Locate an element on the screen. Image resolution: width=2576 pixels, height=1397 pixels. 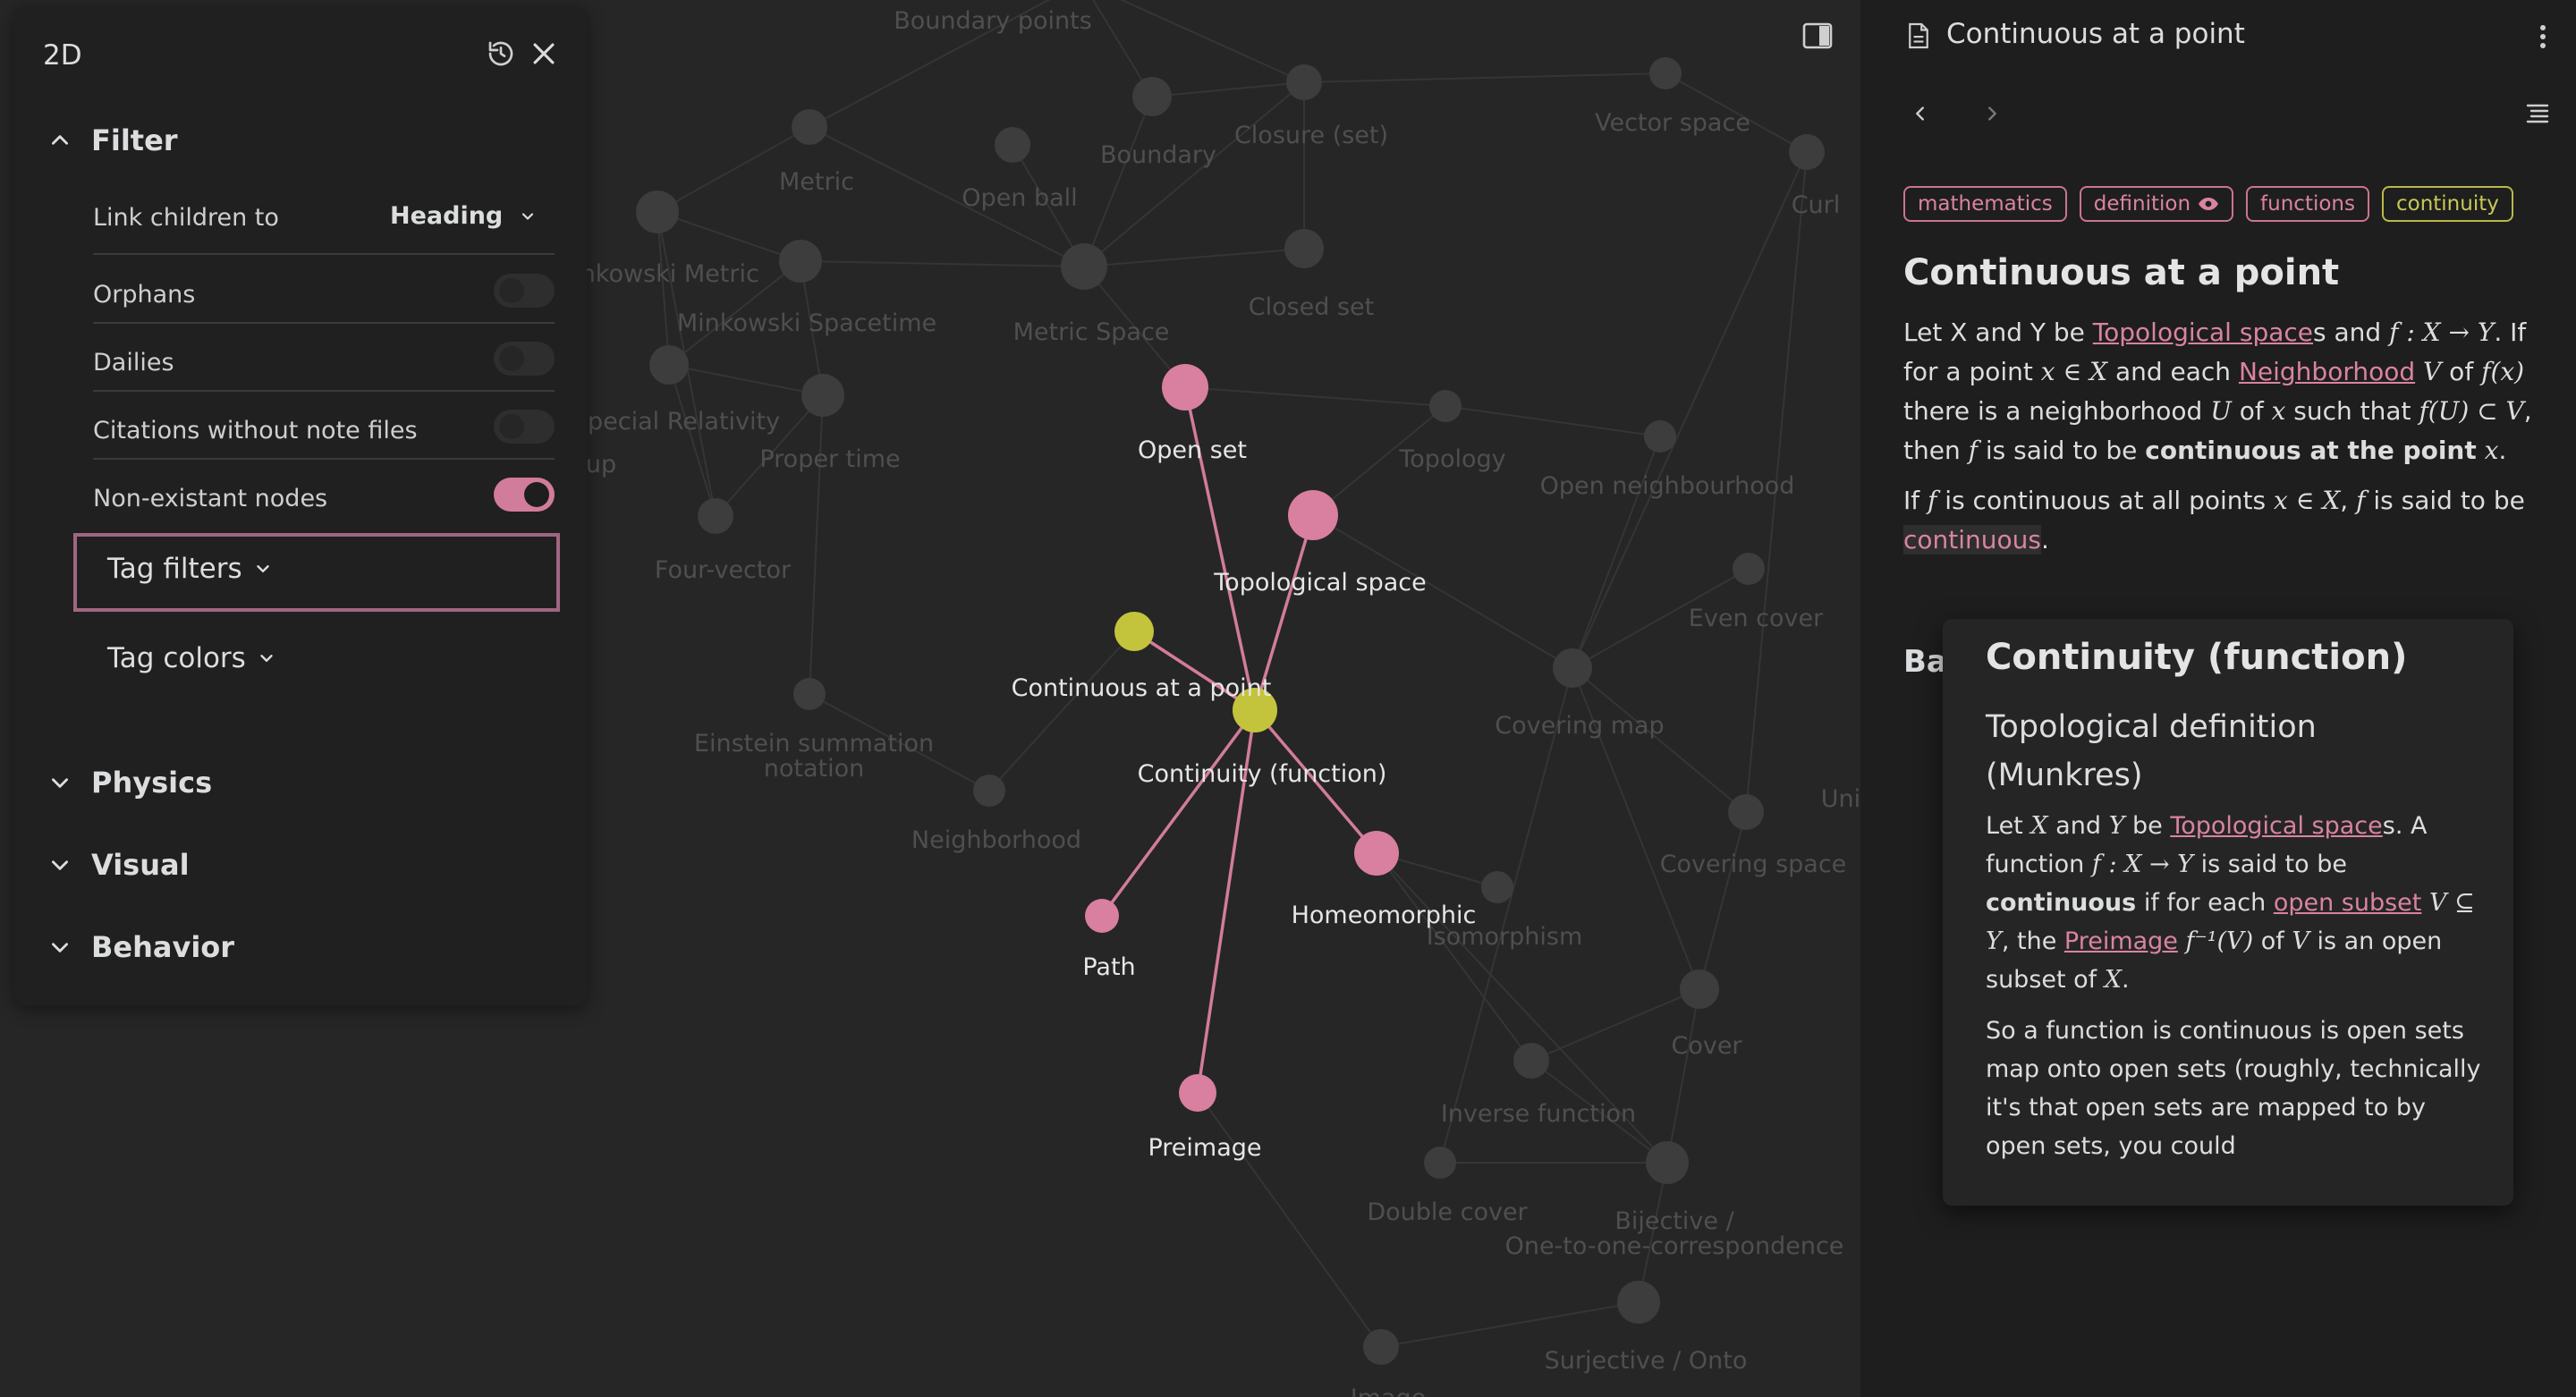
graph-node-homeomorphic is located at coordinates (1376, 854).